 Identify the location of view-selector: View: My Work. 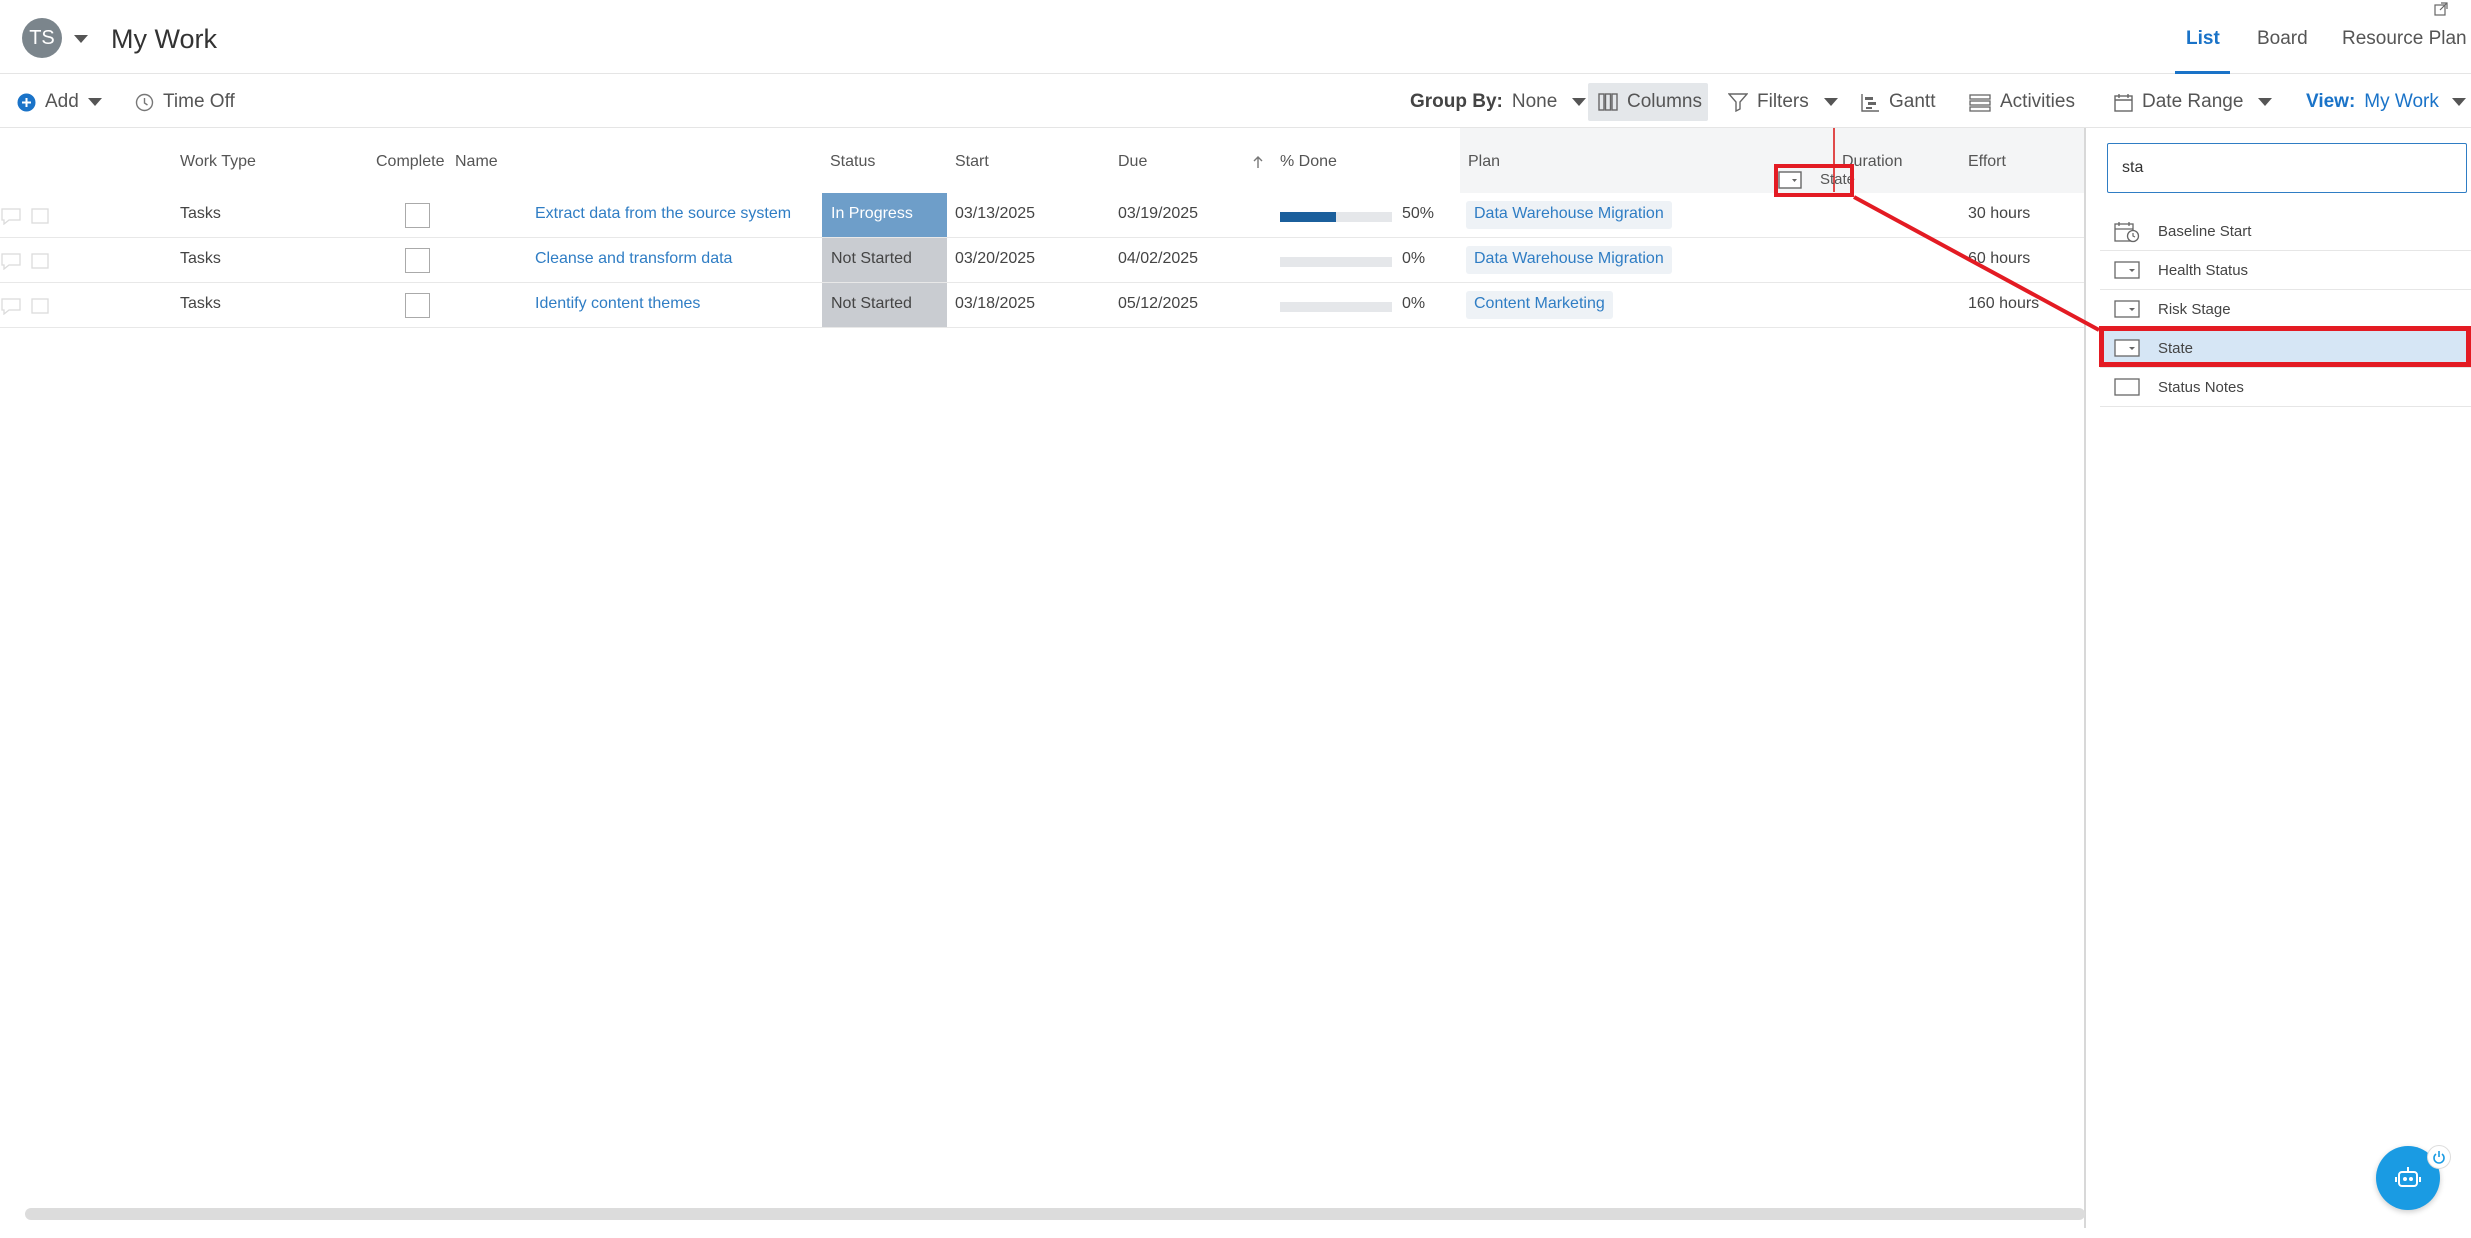
(2386, 102).